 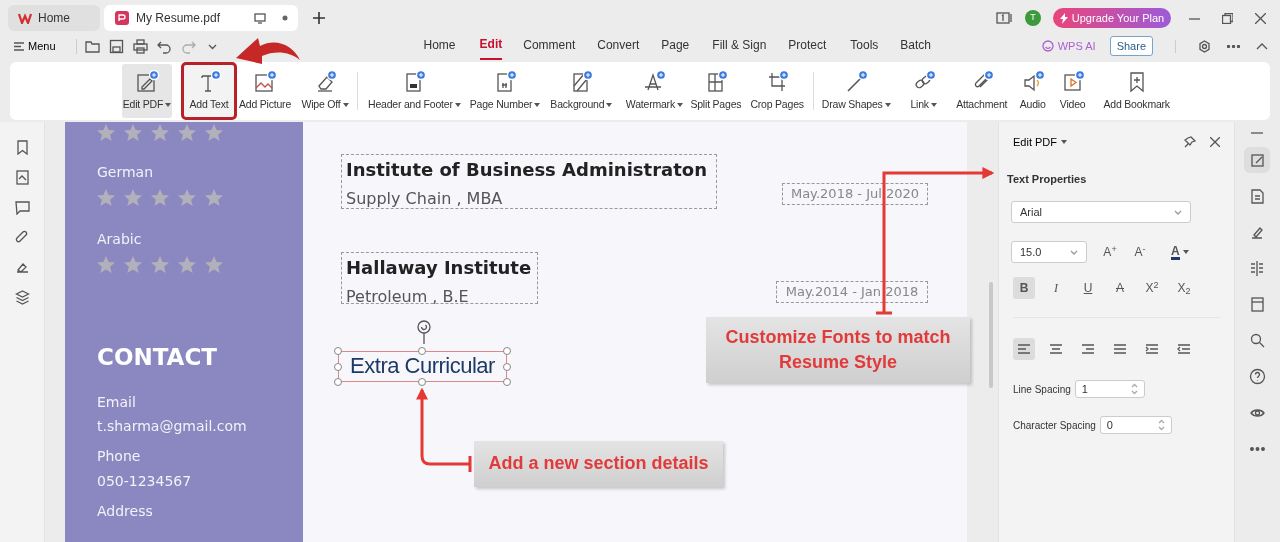 What do you see at coordinates (675, 46) in the screenshot?
I see `menu-tab: Page` at bounding box center [675, 46].